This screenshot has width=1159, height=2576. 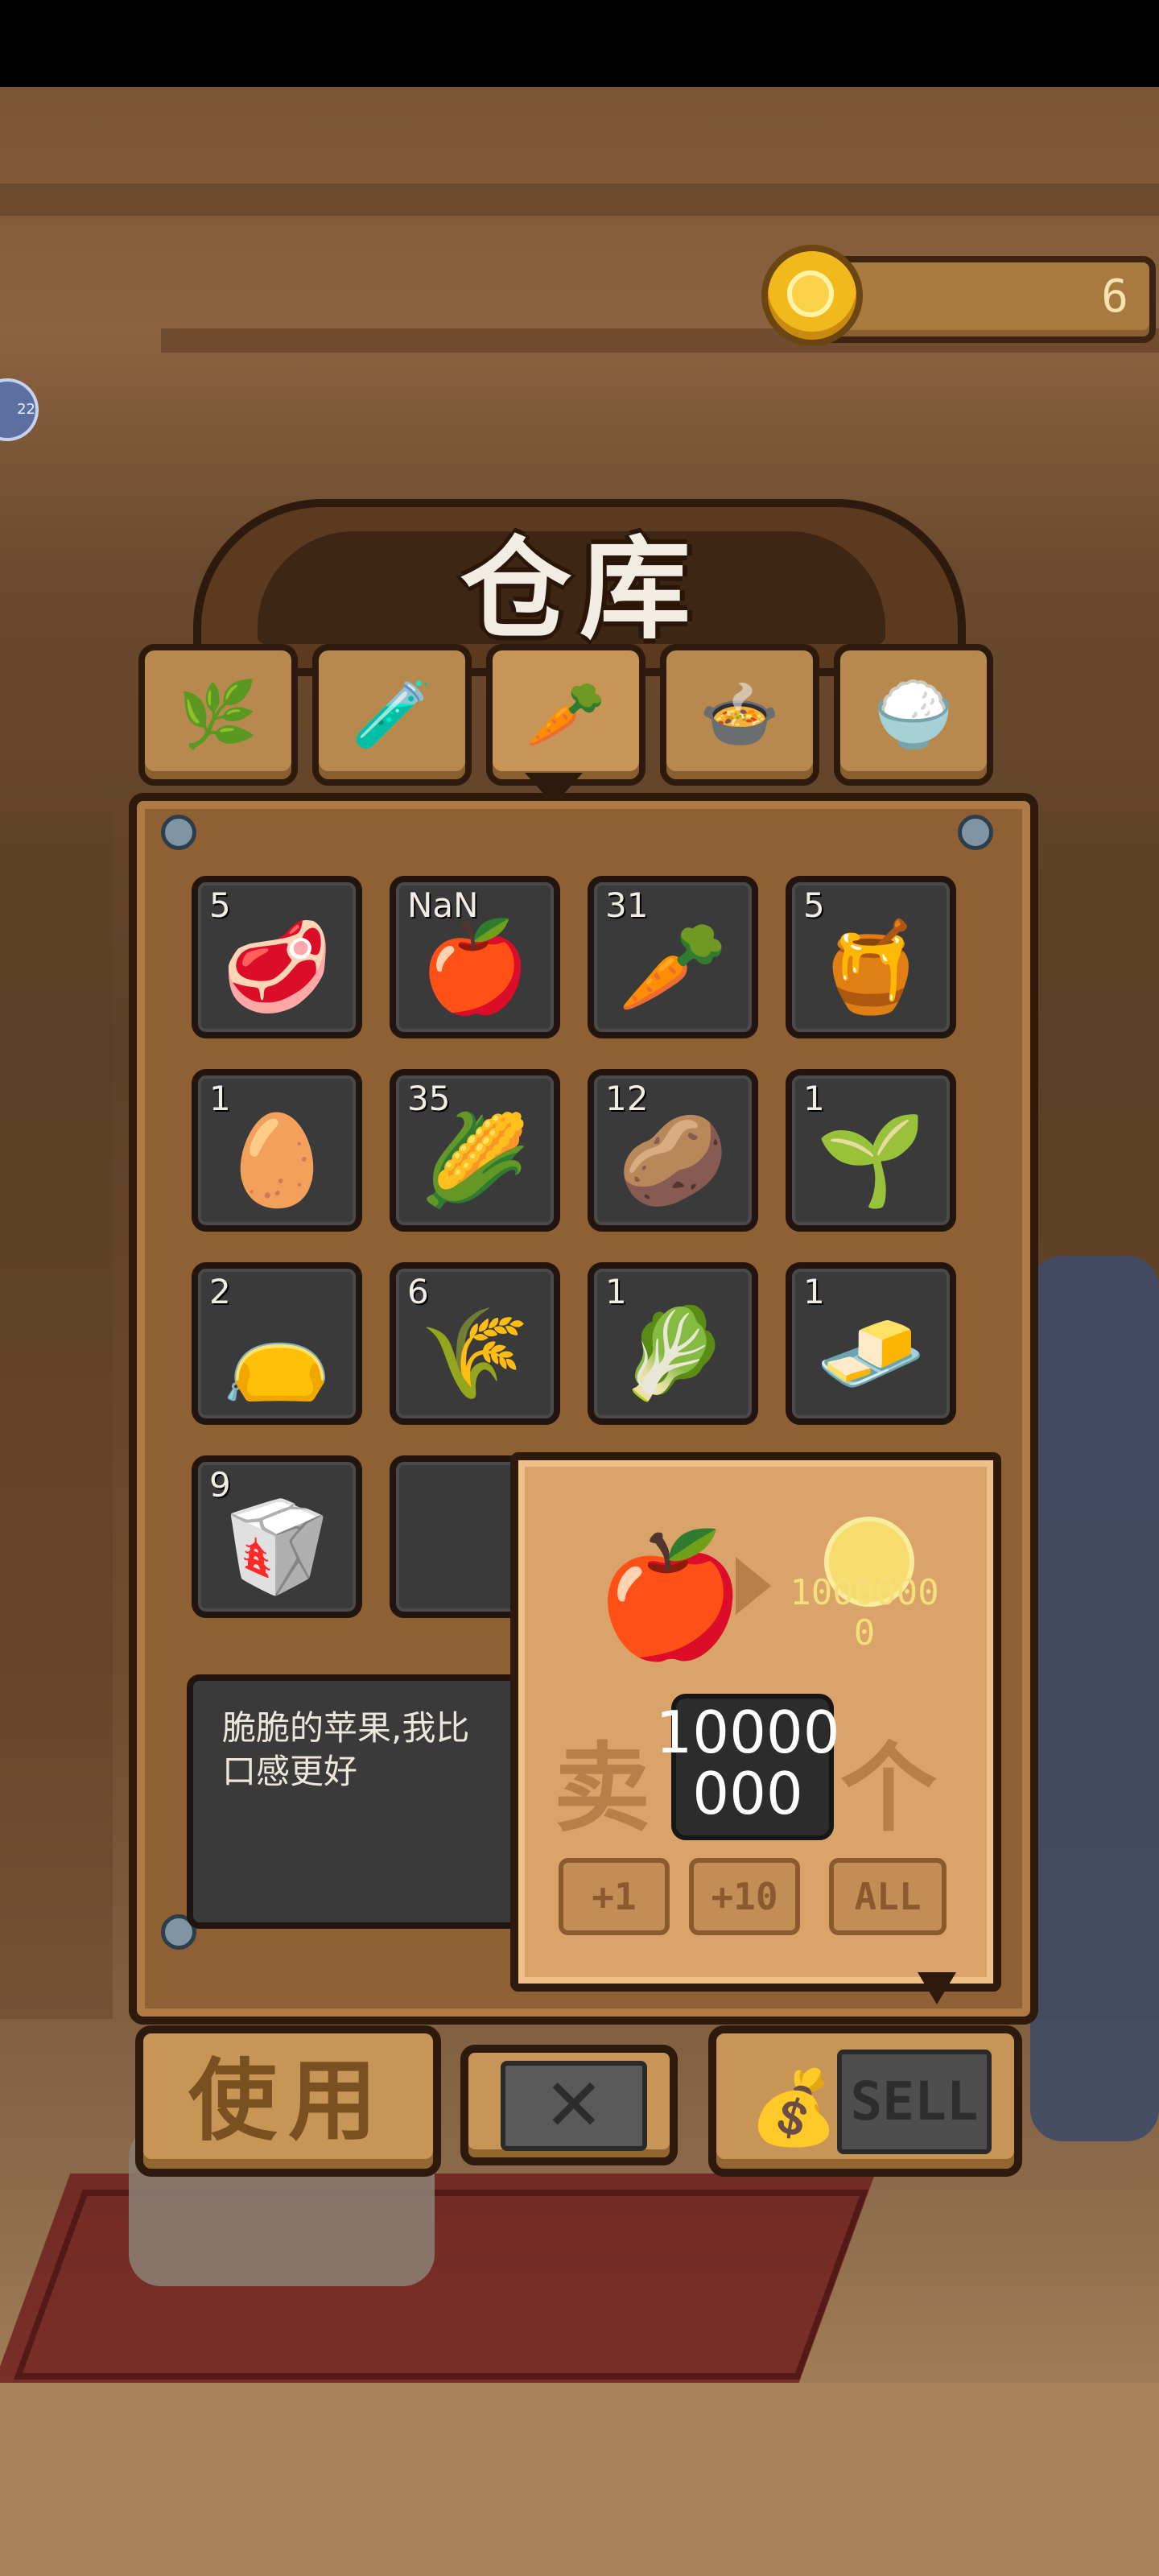 What do you see at coordinates (614, 1896) in the screenshot?
I see `plus-one-button: +1` at bounding box center [614, 1896].